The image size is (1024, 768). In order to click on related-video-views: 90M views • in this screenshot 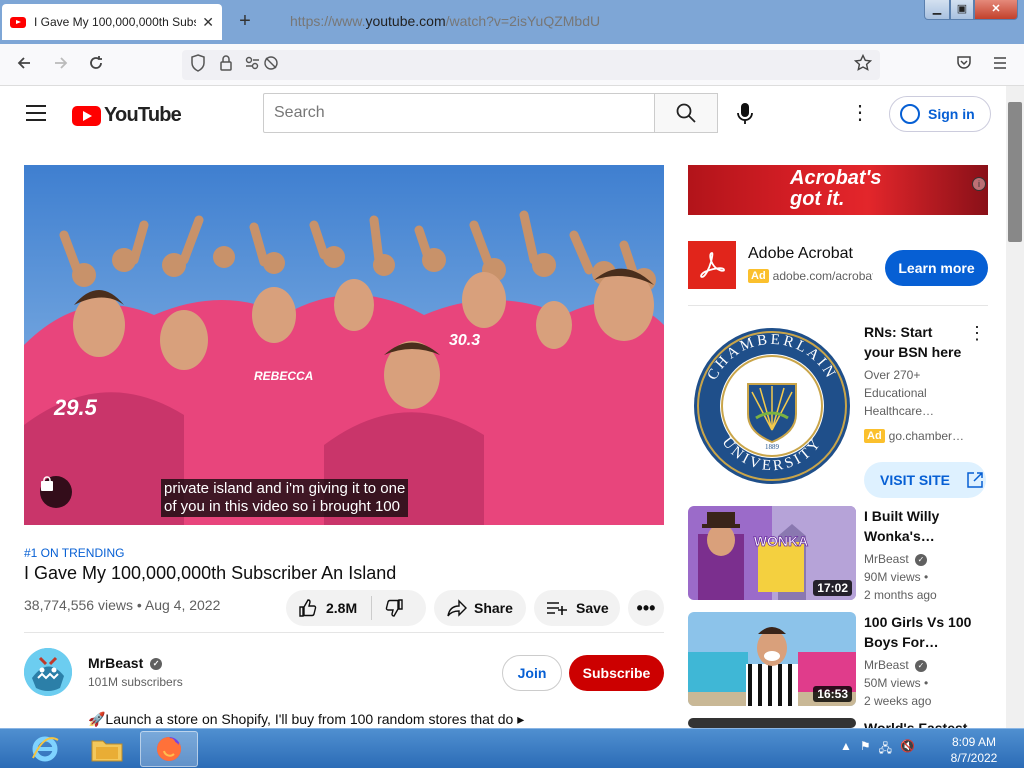, I will do `click(896, 577)`.